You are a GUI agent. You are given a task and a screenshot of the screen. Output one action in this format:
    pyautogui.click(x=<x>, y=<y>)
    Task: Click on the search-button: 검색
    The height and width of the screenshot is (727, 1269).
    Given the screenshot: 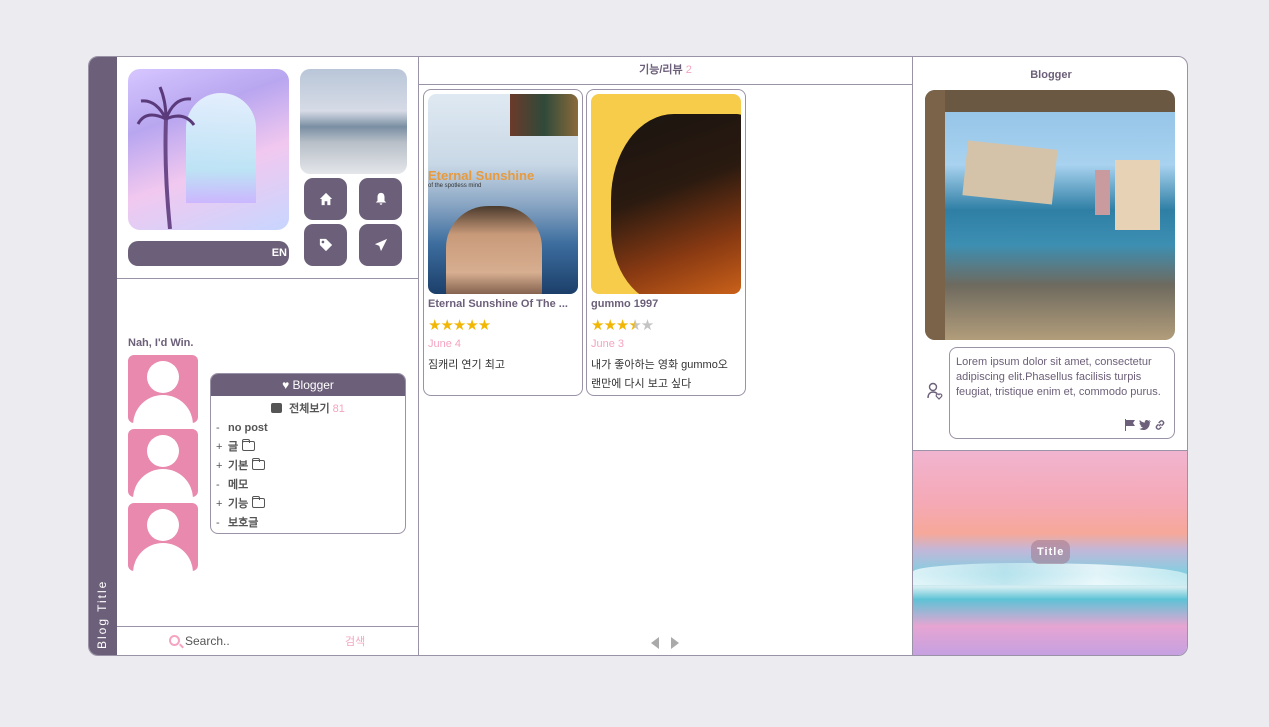 What is the action you would take?
    pyautogui.click(x=355, y=641)
    